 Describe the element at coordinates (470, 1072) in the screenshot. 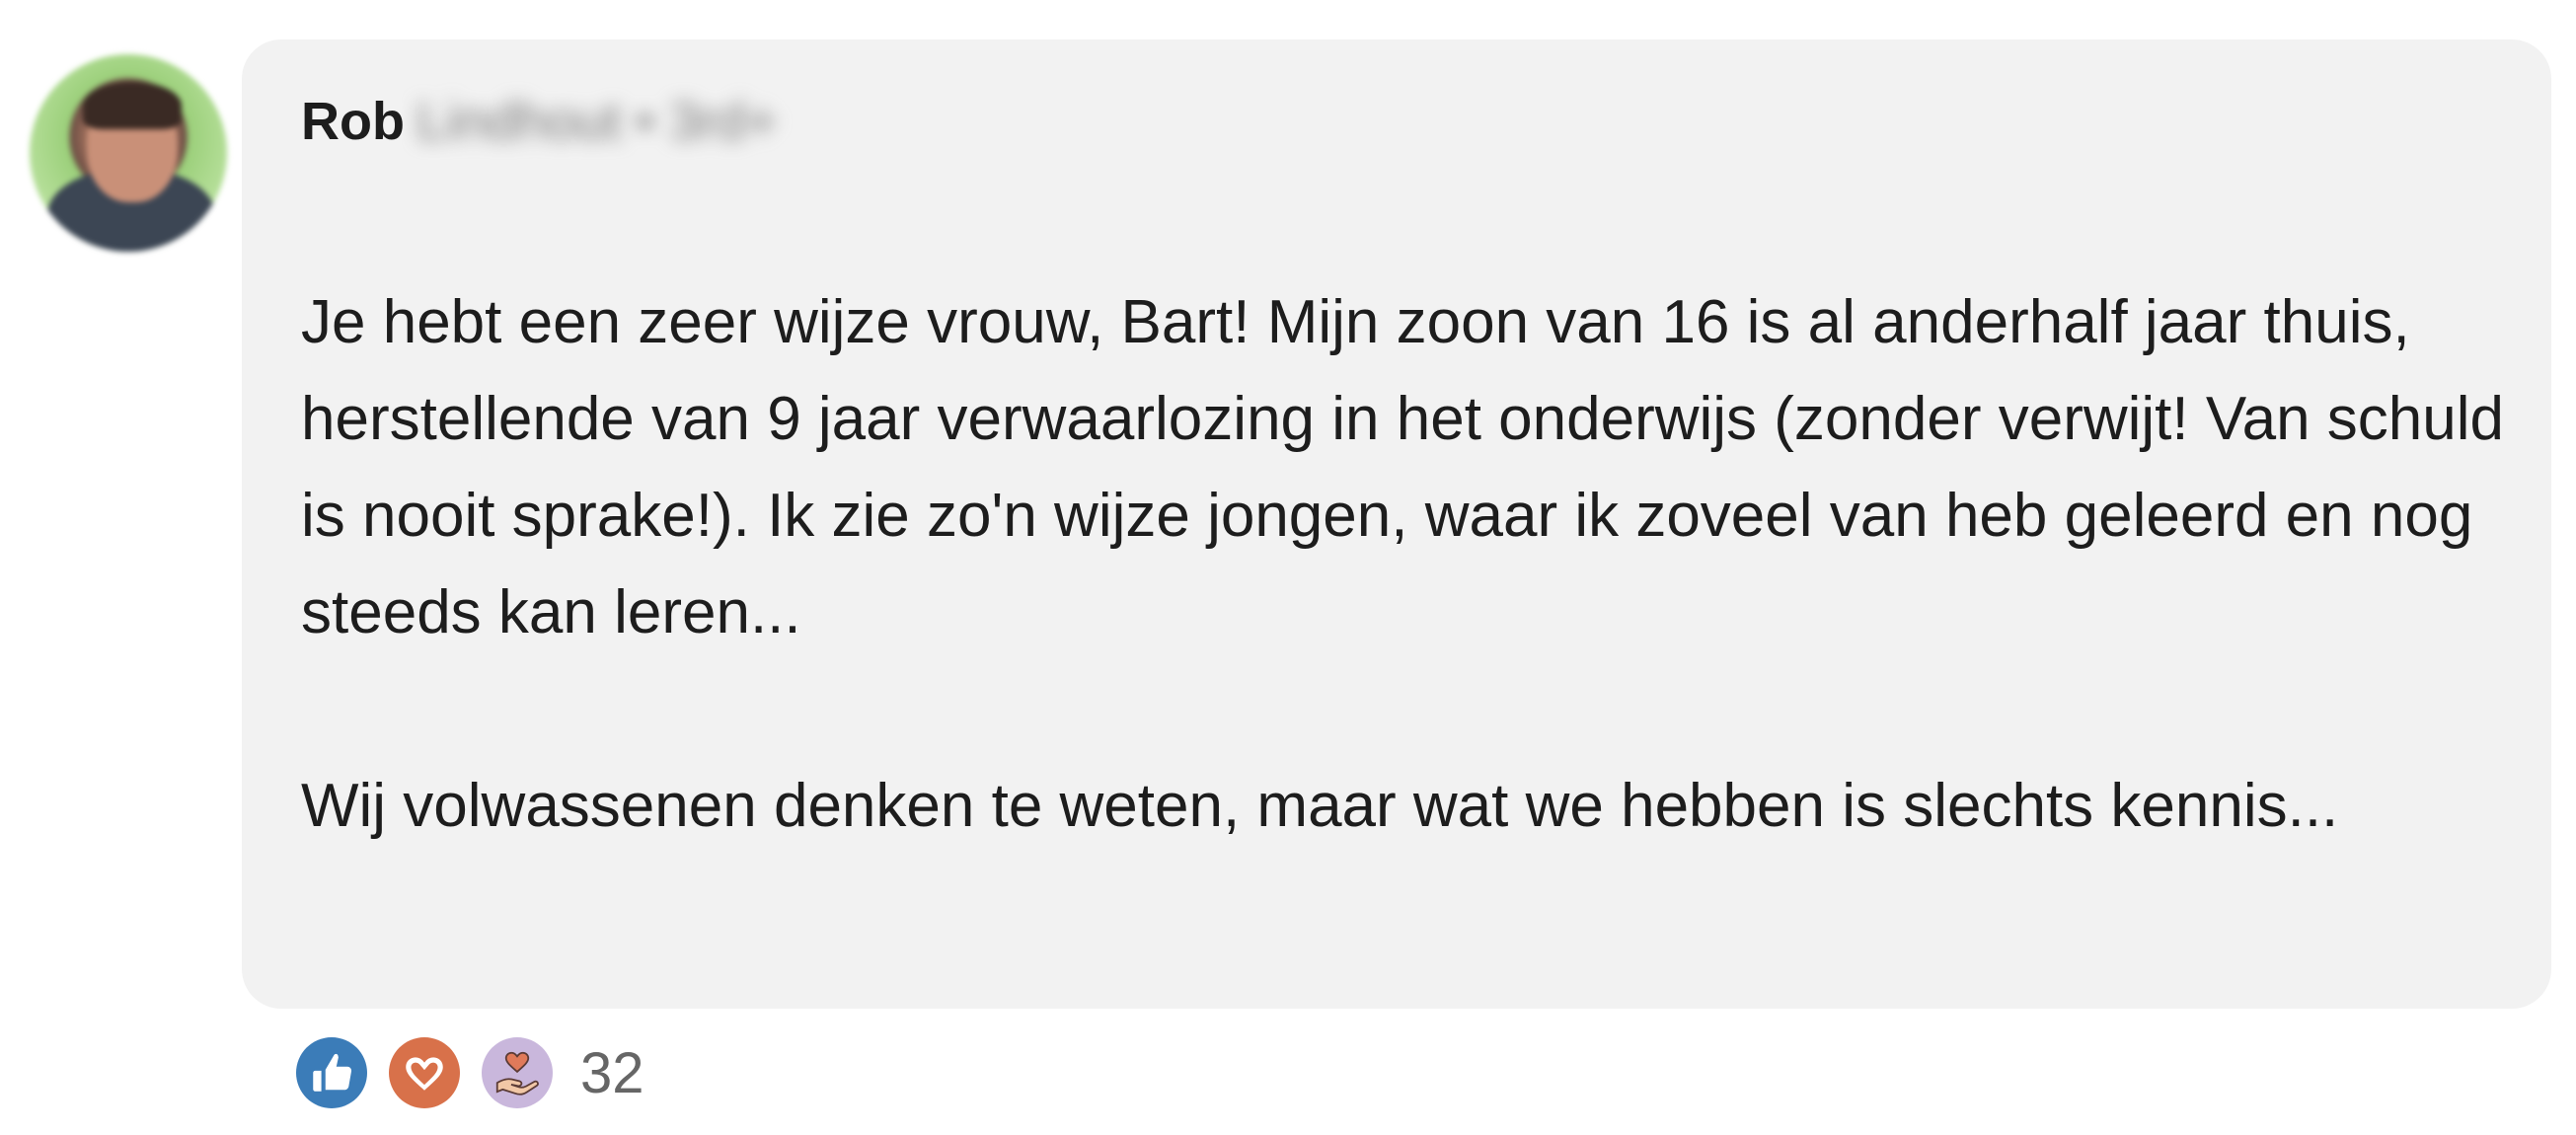

I see `reactions-bar: 32` at that location.